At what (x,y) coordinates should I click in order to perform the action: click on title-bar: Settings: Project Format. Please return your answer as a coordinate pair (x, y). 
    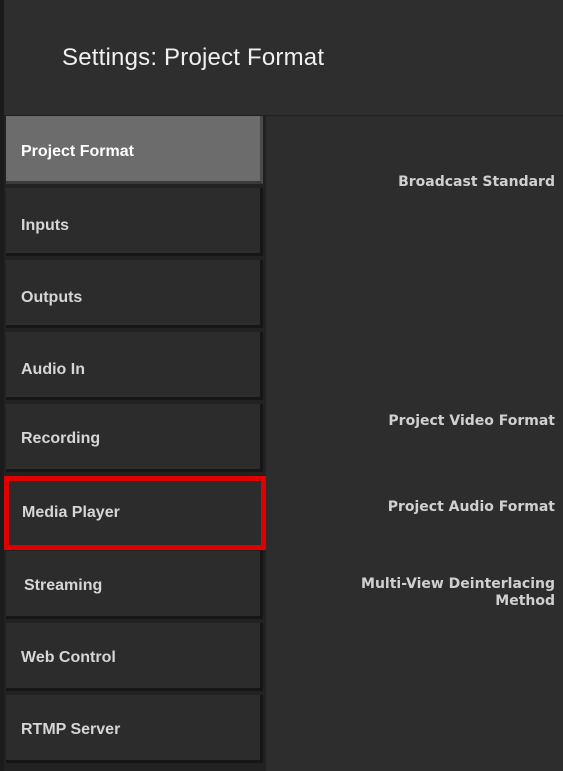
    Looking at the image, I should click on (283, 58).